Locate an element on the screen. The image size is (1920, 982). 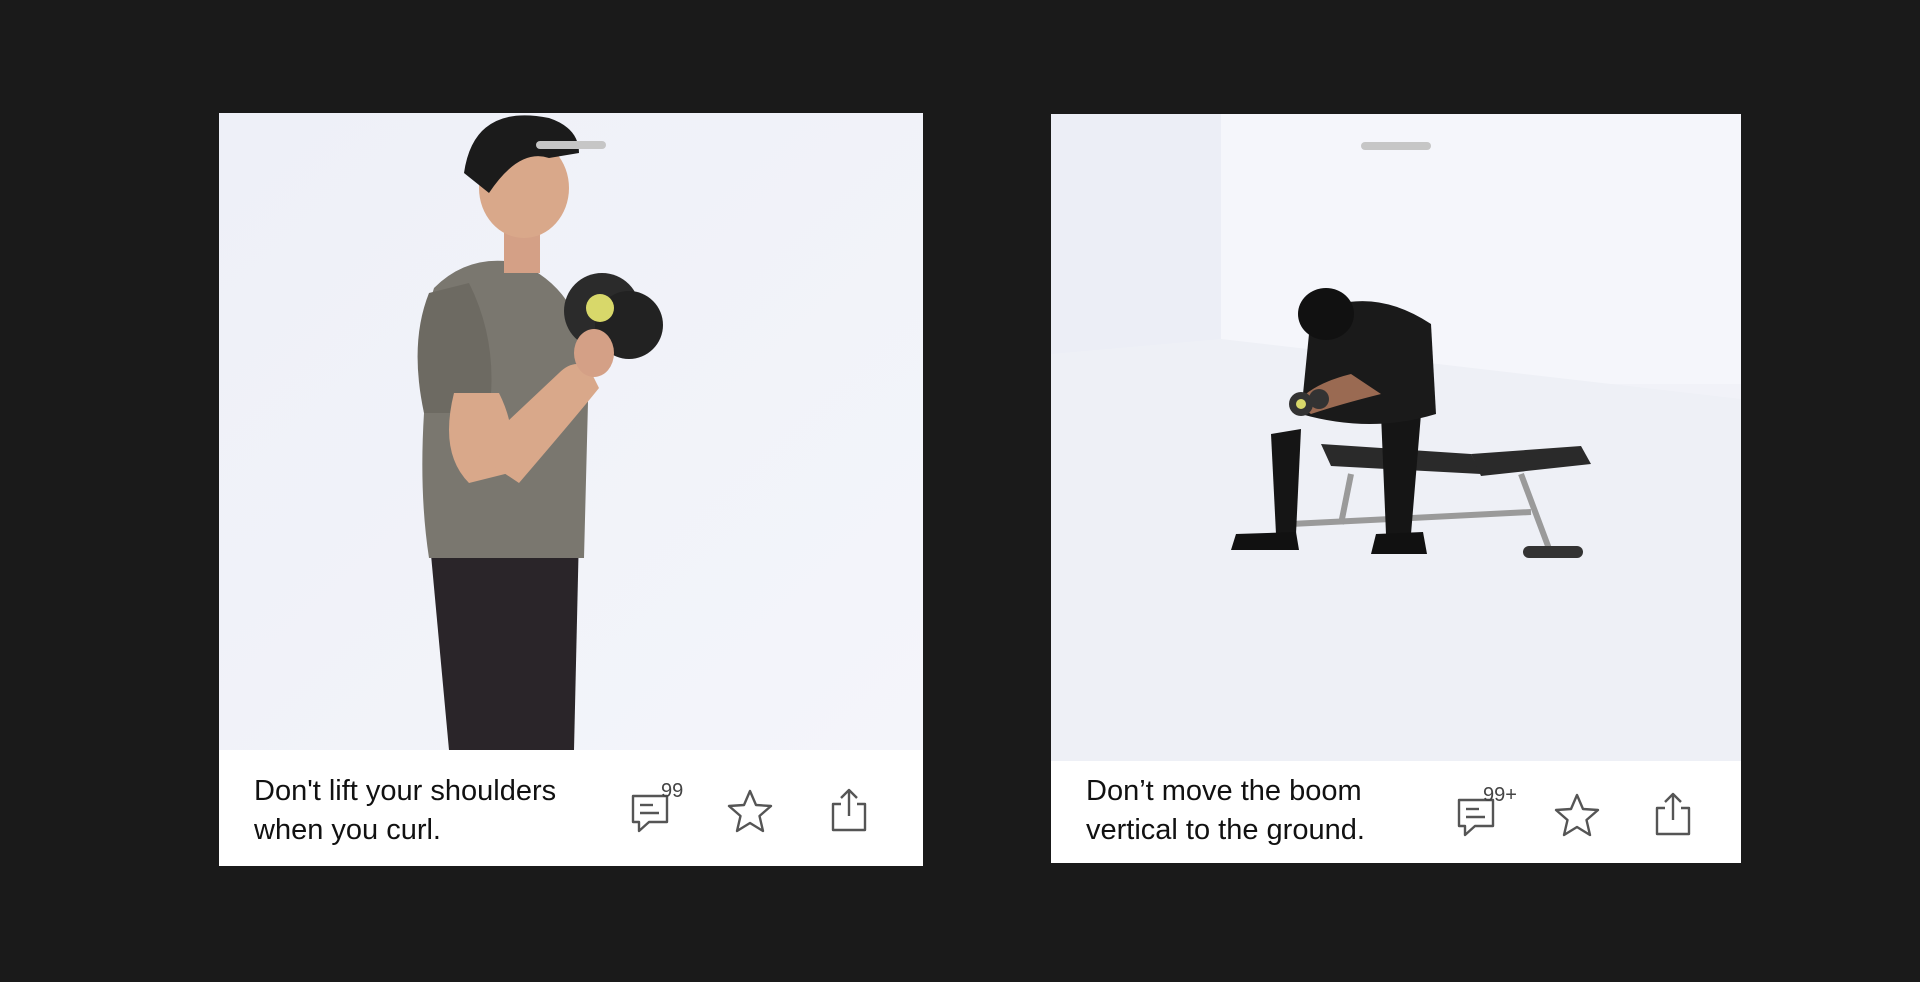
tip-caption-line-2: when you curl. is located at coordinates (347, 830).